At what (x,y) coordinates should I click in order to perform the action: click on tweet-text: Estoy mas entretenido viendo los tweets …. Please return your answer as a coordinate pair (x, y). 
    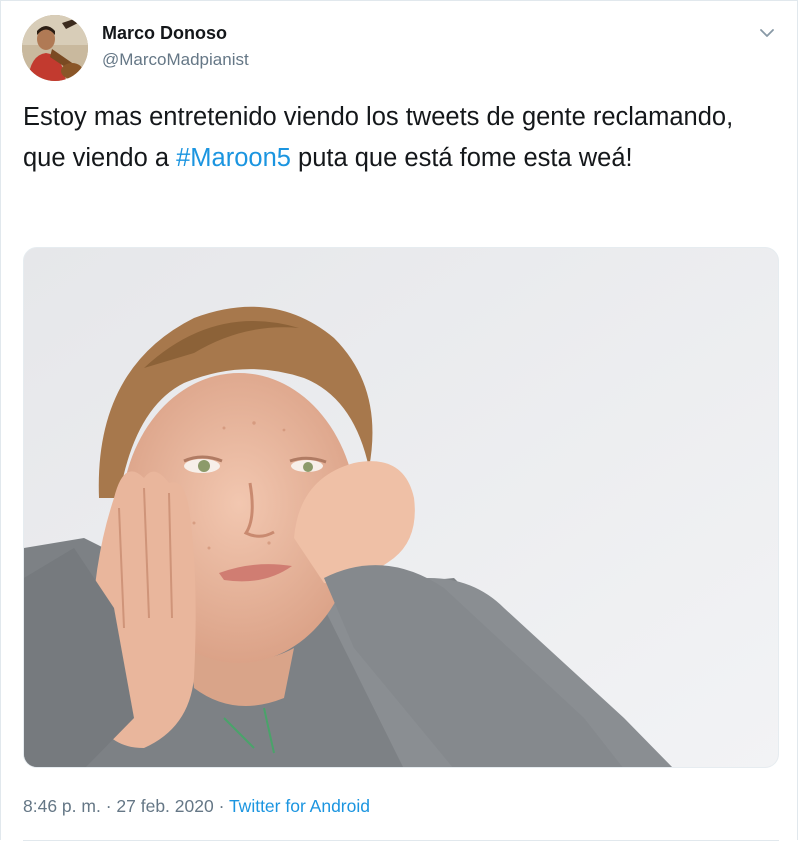
    Looking at the image, I should click on (398, 138).